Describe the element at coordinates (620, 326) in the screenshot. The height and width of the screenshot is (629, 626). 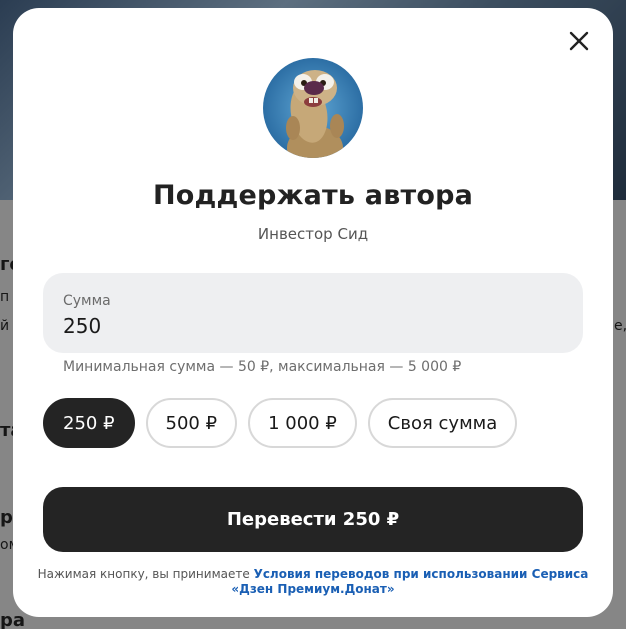
I see `background-text: e,` at that location.